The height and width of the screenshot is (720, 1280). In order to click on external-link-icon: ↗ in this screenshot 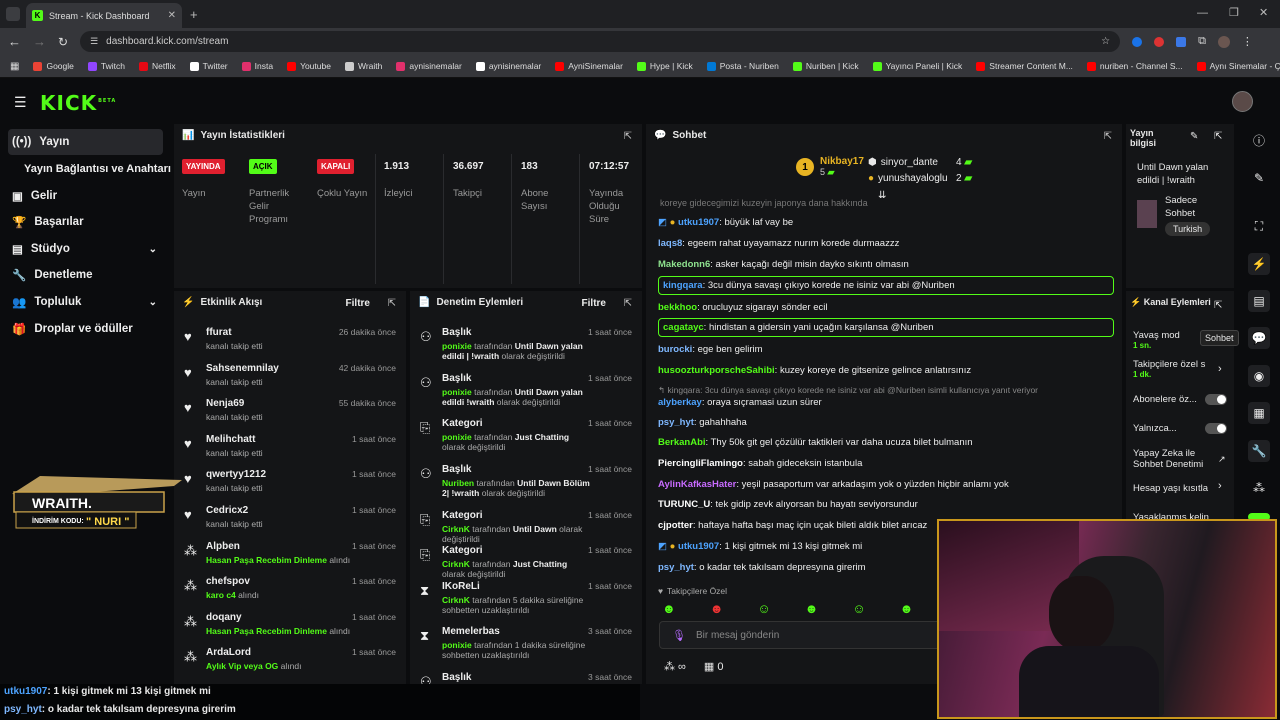, I will do `click(1222, 459)`.